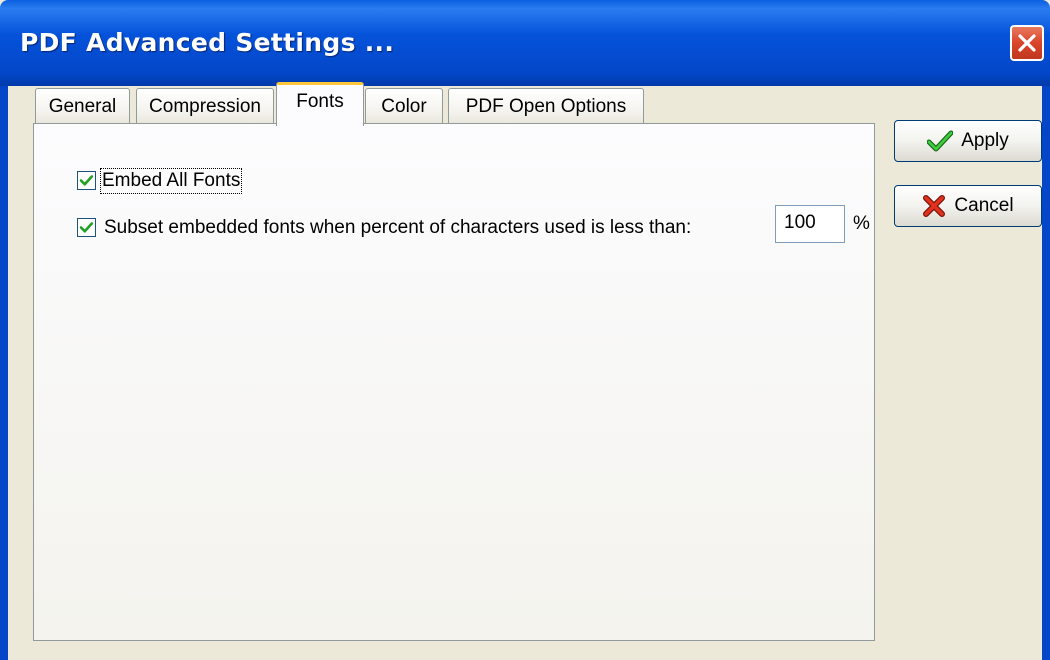  I want to click on tab-label: Fonts, so click(320, 101).